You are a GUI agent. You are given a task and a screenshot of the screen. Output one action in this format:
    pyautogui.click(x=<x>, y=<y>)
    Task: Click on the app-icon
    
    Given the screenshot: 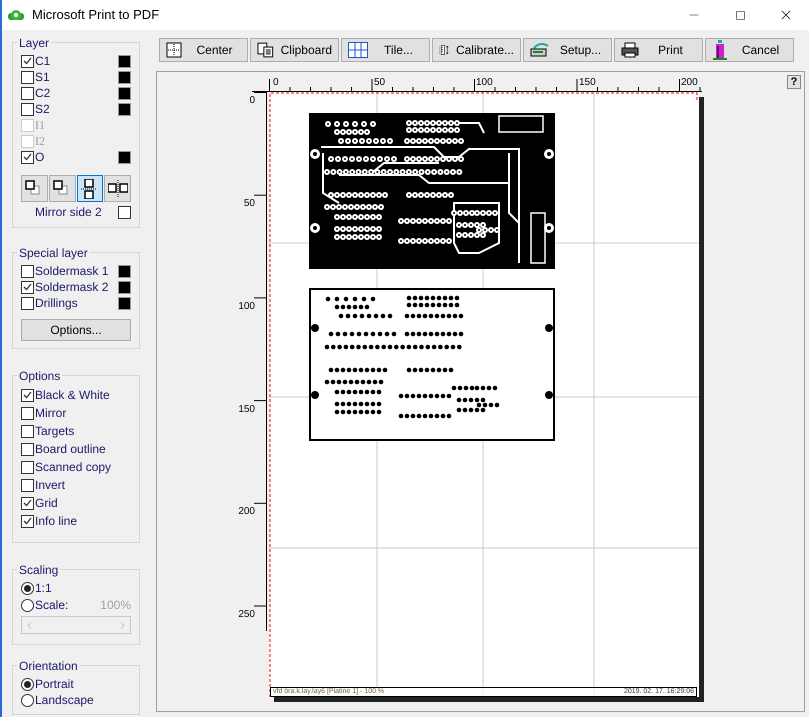 What is the action you would take?
    pyautogui.click(x=16, y=15)
    